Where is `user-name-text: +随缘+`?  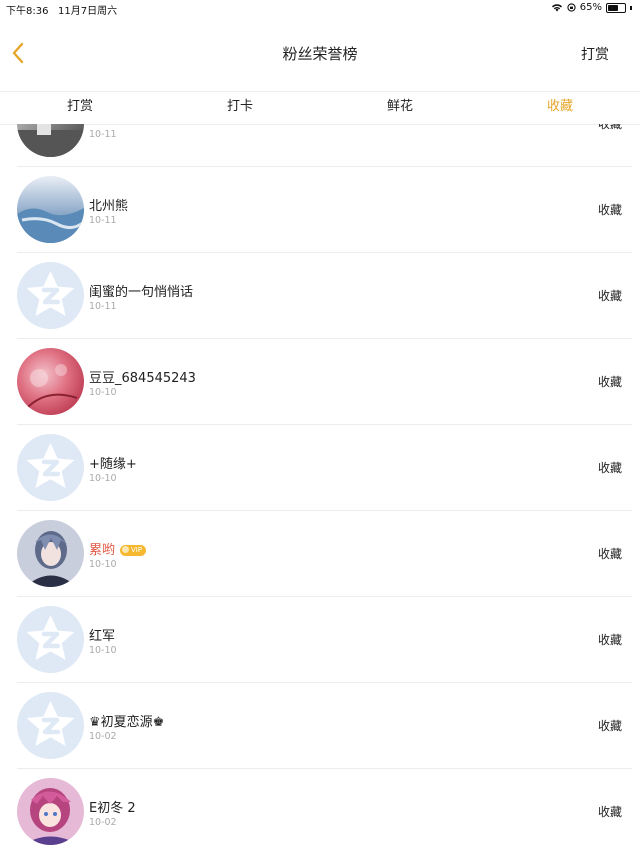
user-name-text: +随缘+ is located at coordinates (113, 464).